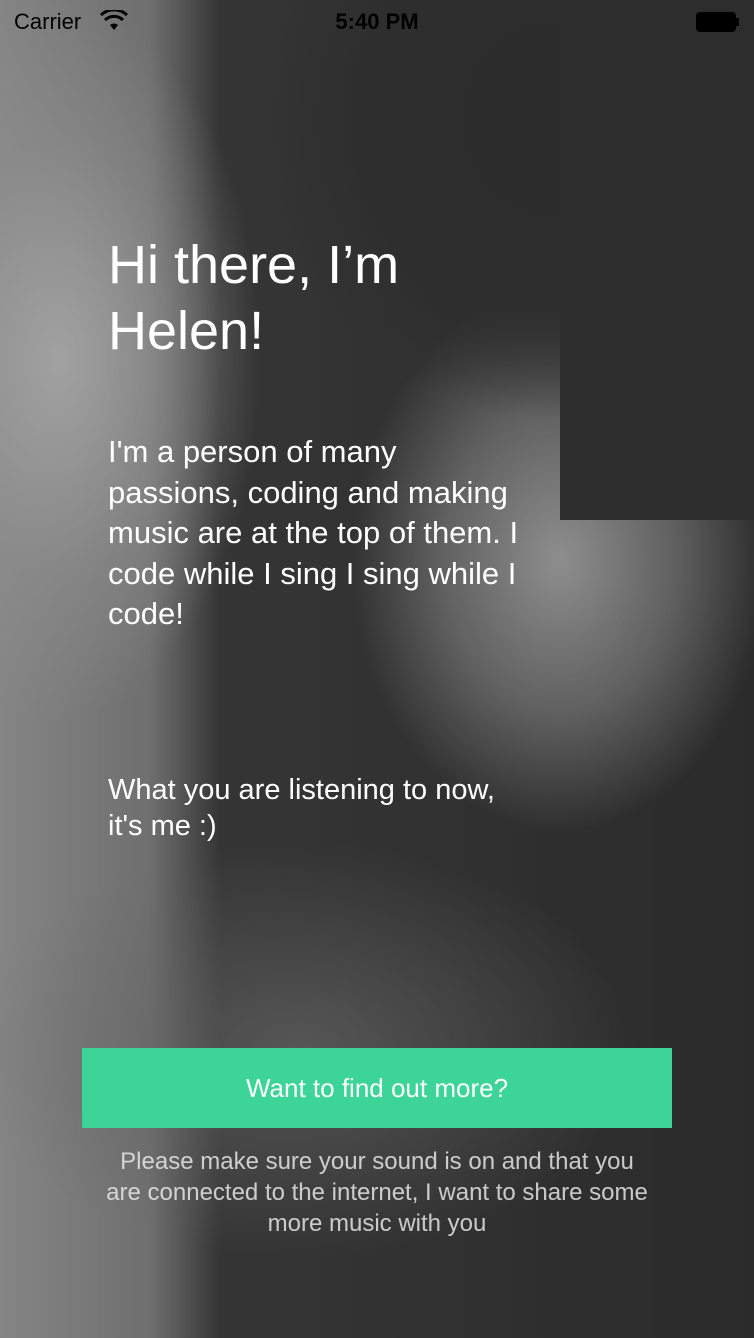  What do you see at coordinates (254, 265) in the screenshot?
I see `title-line-1: Hi there, I’m` at bounding box center [254, 265].